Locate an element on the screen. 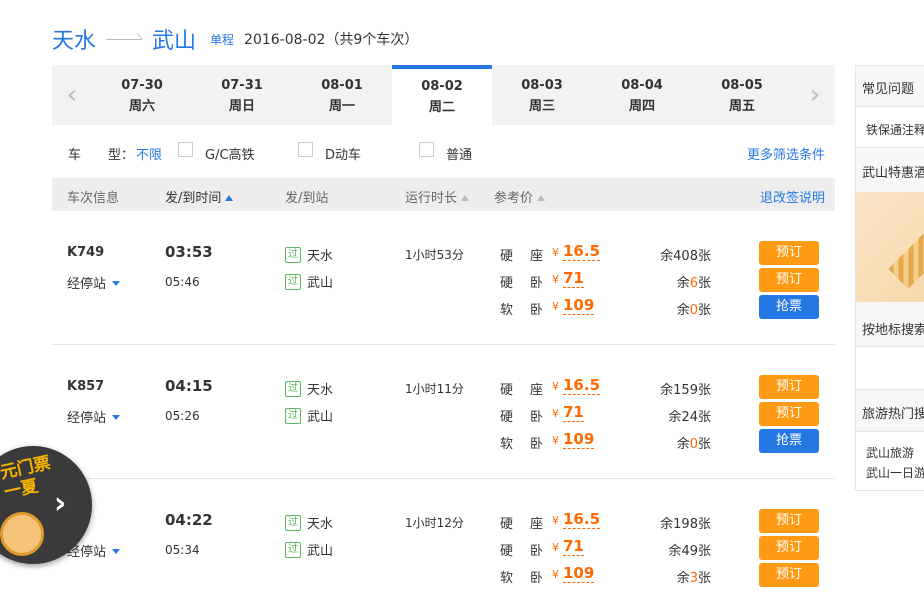  refund-policy-link: 退改签说明 is located at coordinates (792, 196).